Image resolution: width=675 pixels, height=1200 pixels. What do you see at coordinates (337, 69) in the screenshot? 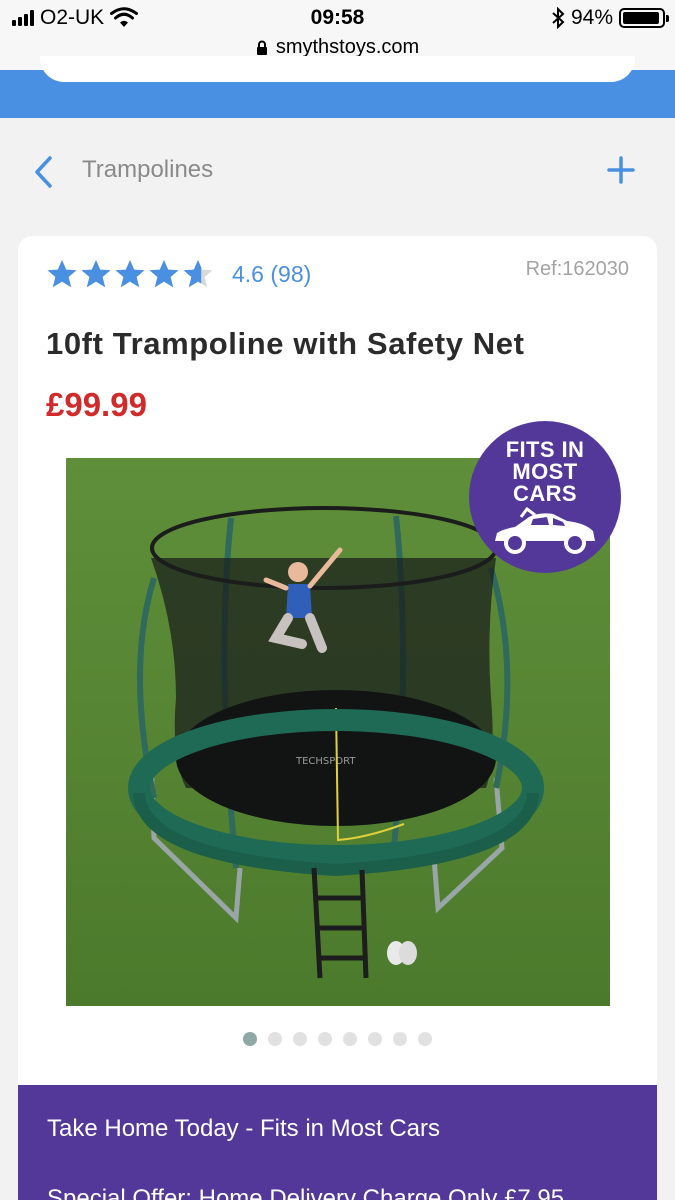
I see `search-bar` at bounding box center [337, 69].